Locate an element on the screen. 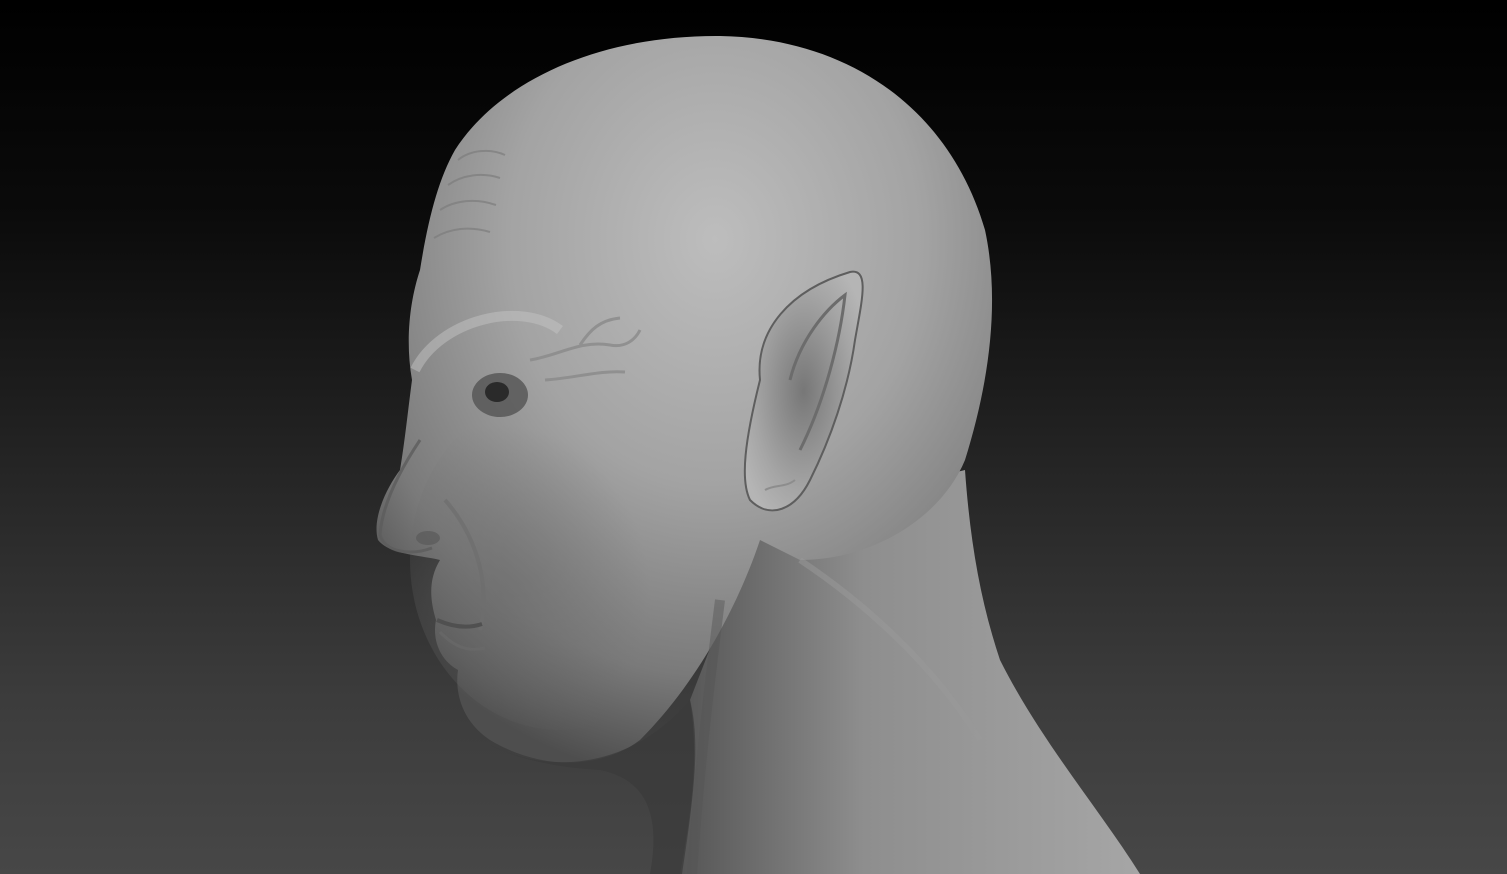 The image size is (1507, 874). nostril is located at coordinates (428, 538).